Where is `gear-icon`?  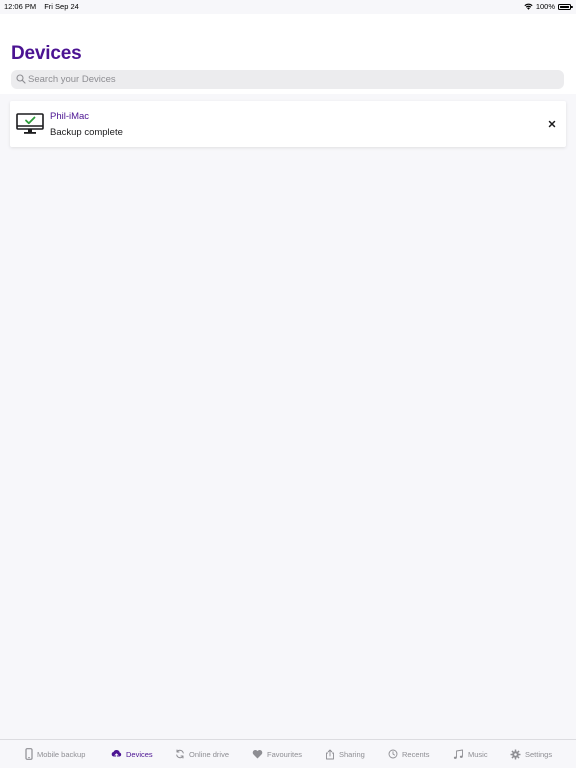
gear-icon is located at coordinates (515, 754).